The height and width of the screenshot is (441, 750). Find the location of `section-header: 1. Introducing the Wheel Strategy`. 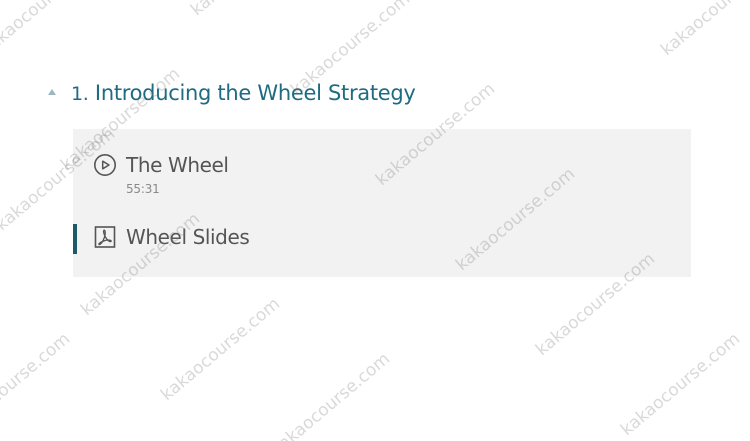

section-header: 1. Introducing the Wheel Strategy is located at coordinates (232, 93).